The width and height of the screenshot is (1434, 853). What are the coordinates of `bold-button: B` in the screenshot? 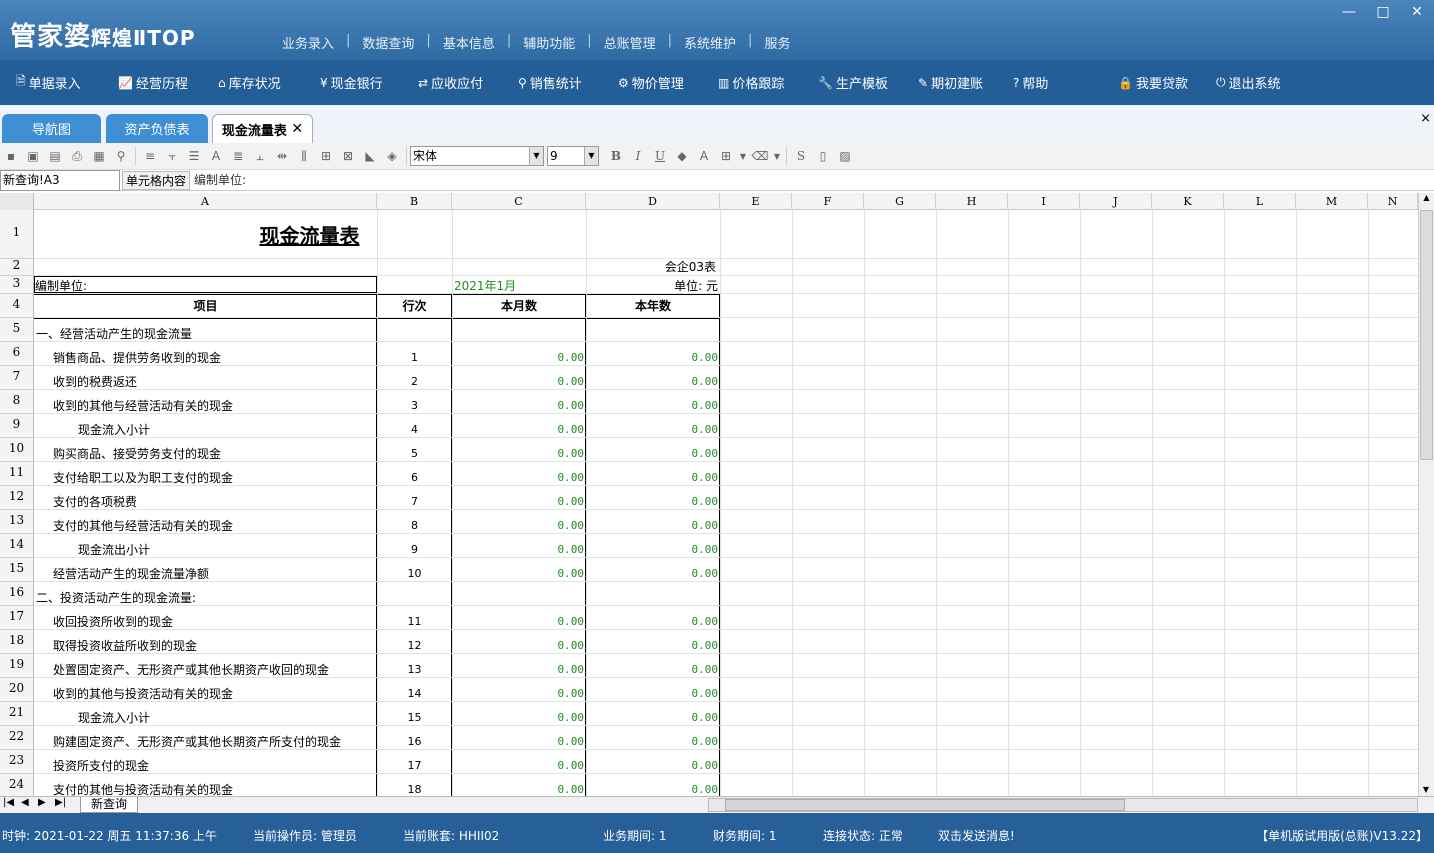 It's located at (616, 156).